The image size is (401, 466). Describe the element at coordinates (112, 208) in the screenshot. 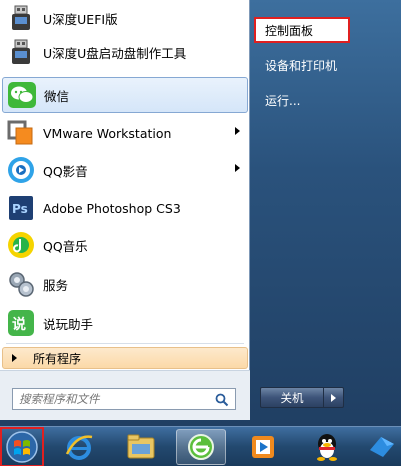

I see `program-label: Adobe Photoshop CS3` at that location.